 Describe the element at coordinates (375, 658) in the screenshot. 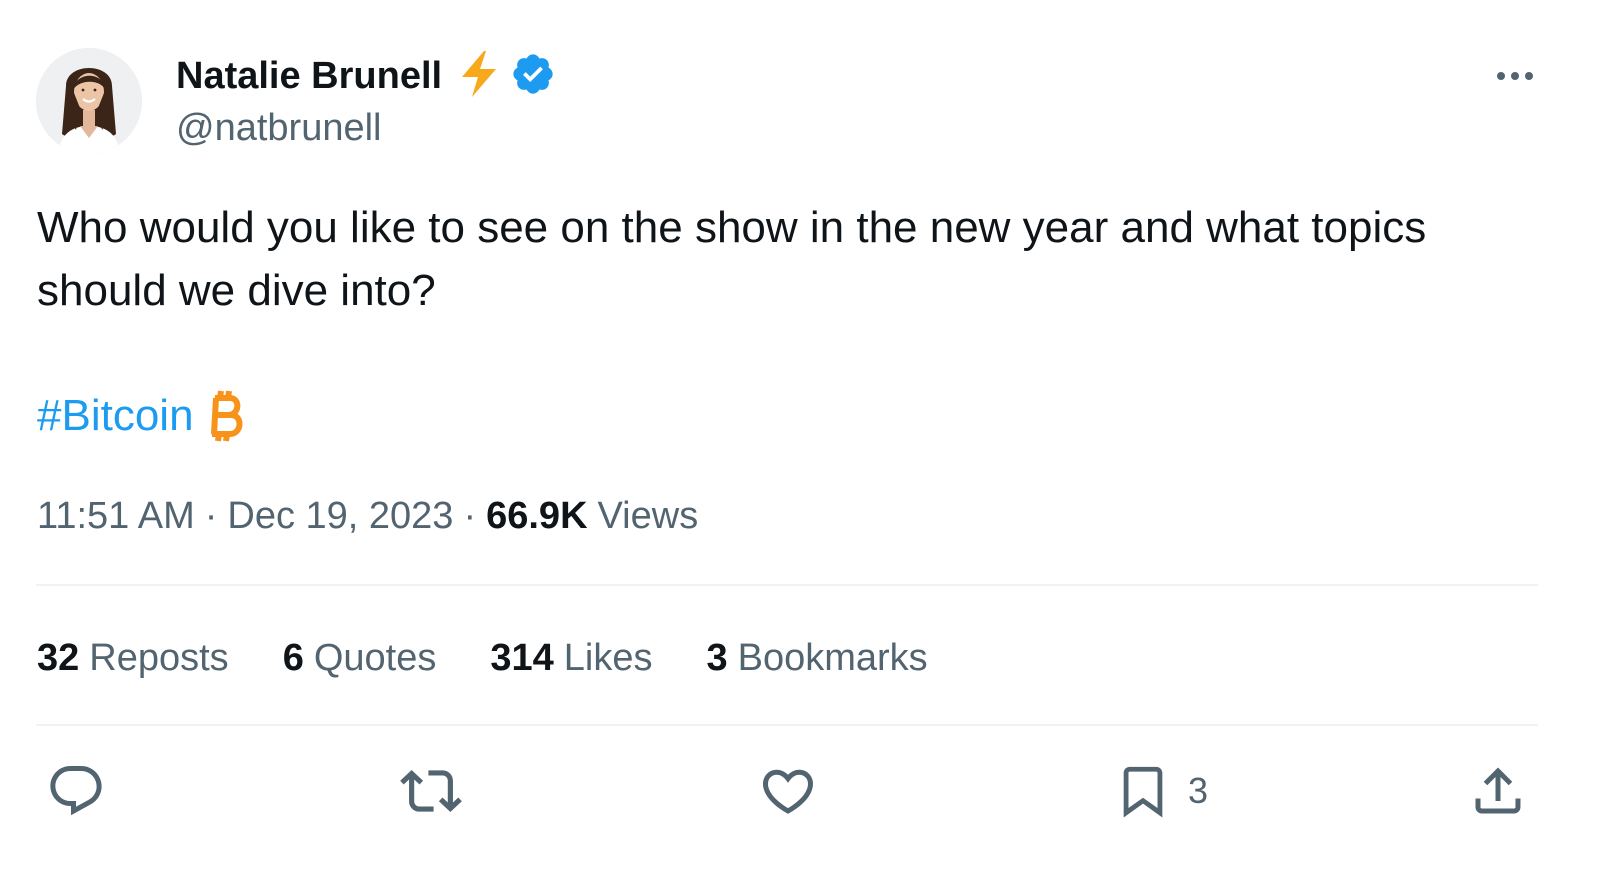

I see `stat-label: Quotes` at that location.